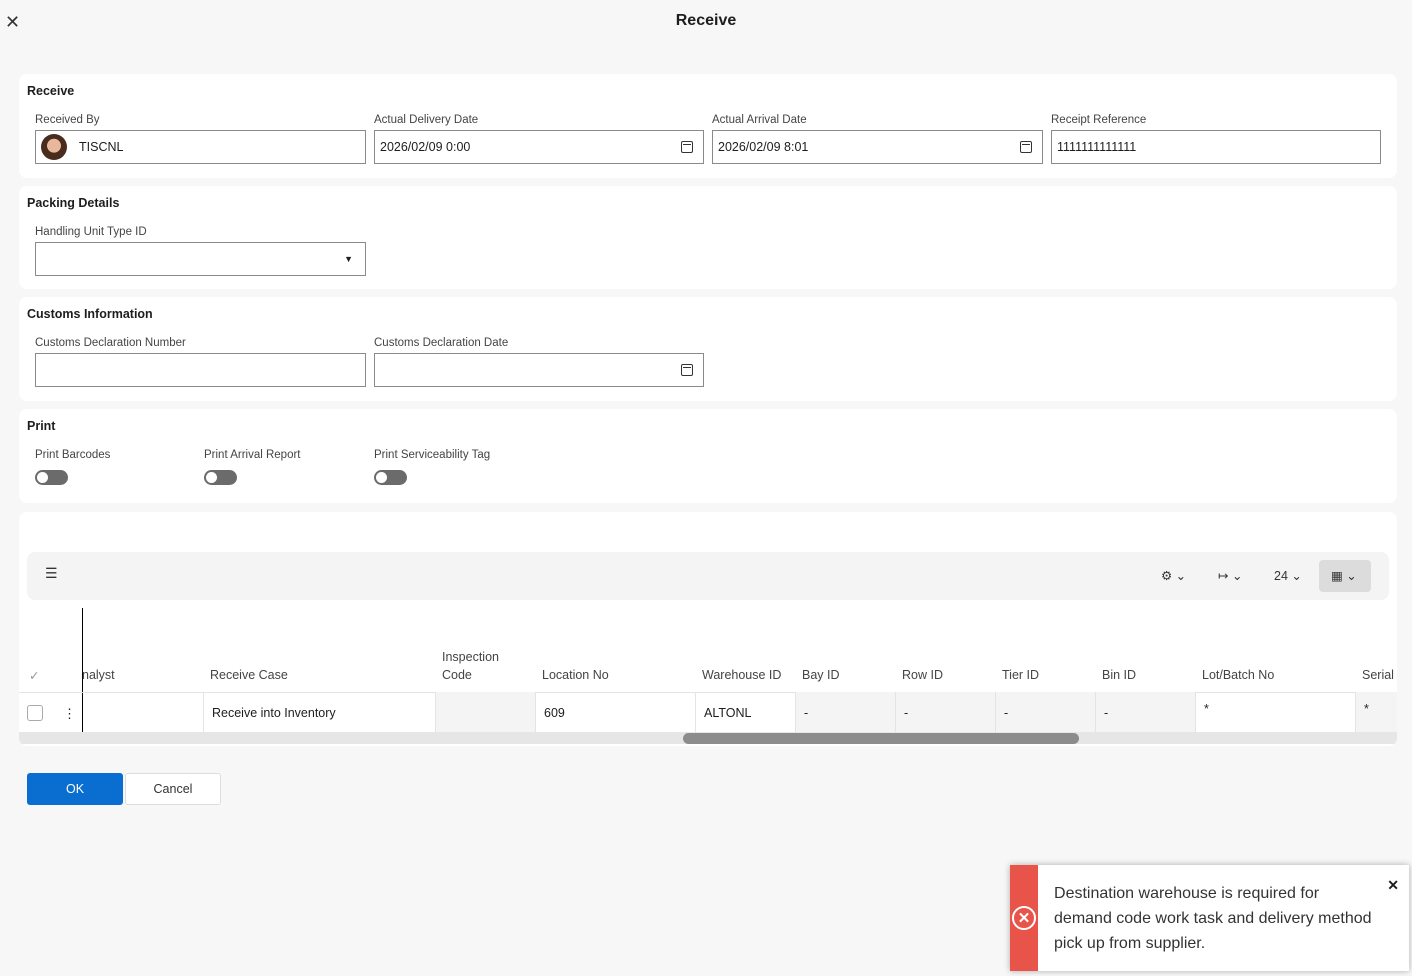  Describe the element at coordinates (41, 426) in the screenshot. I see `section-title: Print` at that location.